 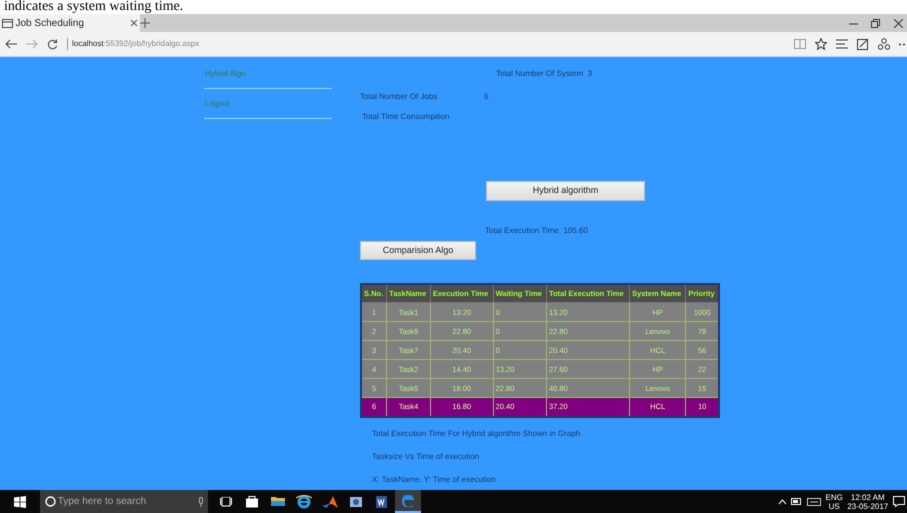 I want to click on execution-label: Total Execution Time, so click(x=522, y=231).